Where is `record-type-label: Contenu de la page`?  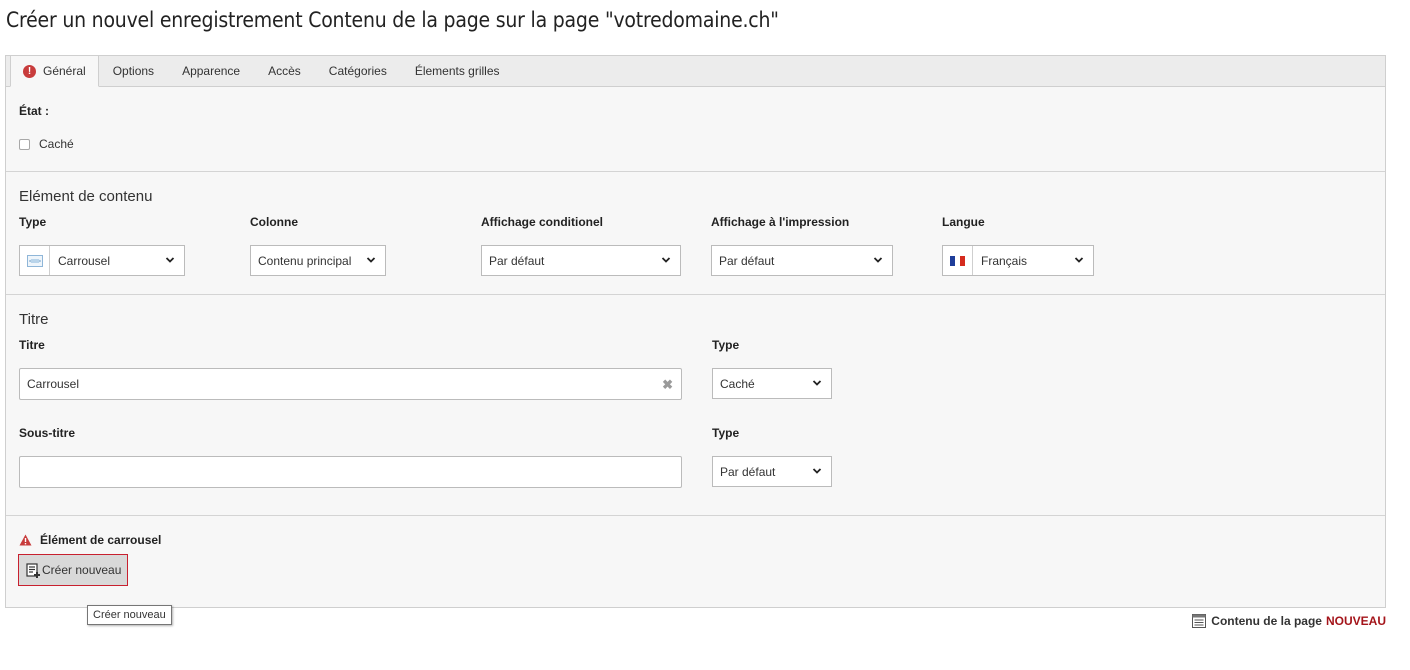 record-type-label: Contenu de la page is located at coordinates (1266, 621).